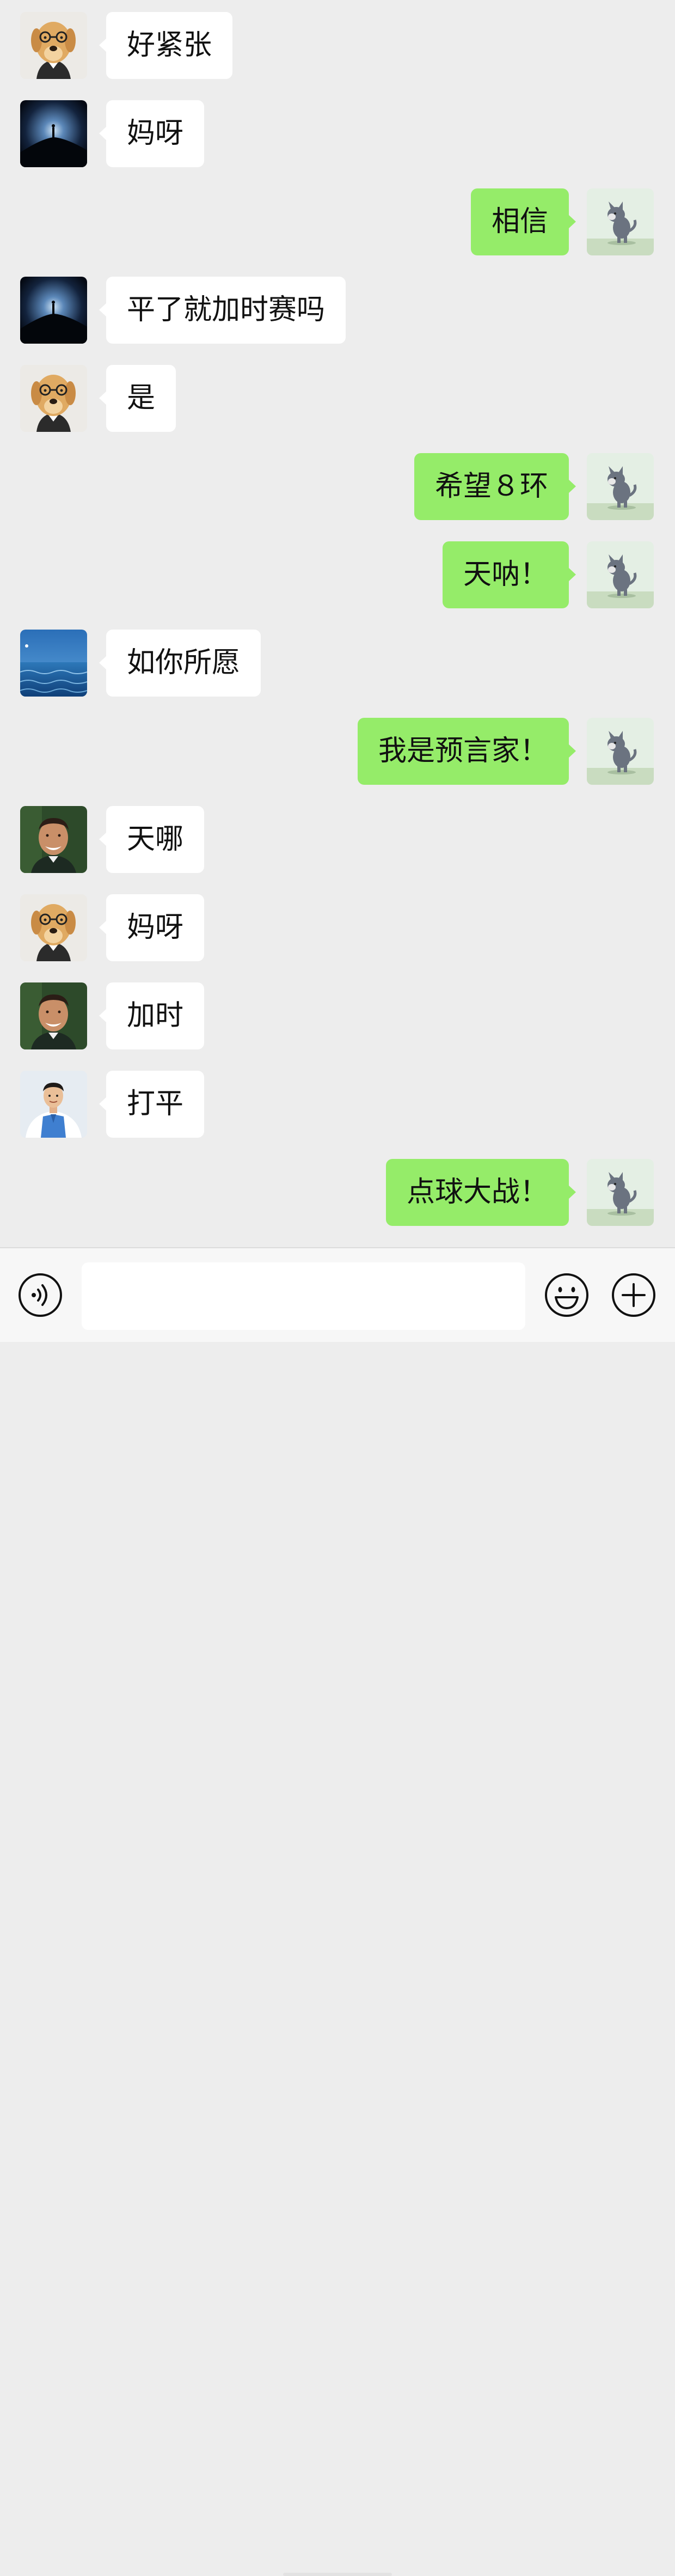 Image resolution: width=675 pixels, height=2576 pixels. Describe the element at coordinates (166, 45) in the screenshot. I see `incoming-message-bubble: 好紧张` at that location.